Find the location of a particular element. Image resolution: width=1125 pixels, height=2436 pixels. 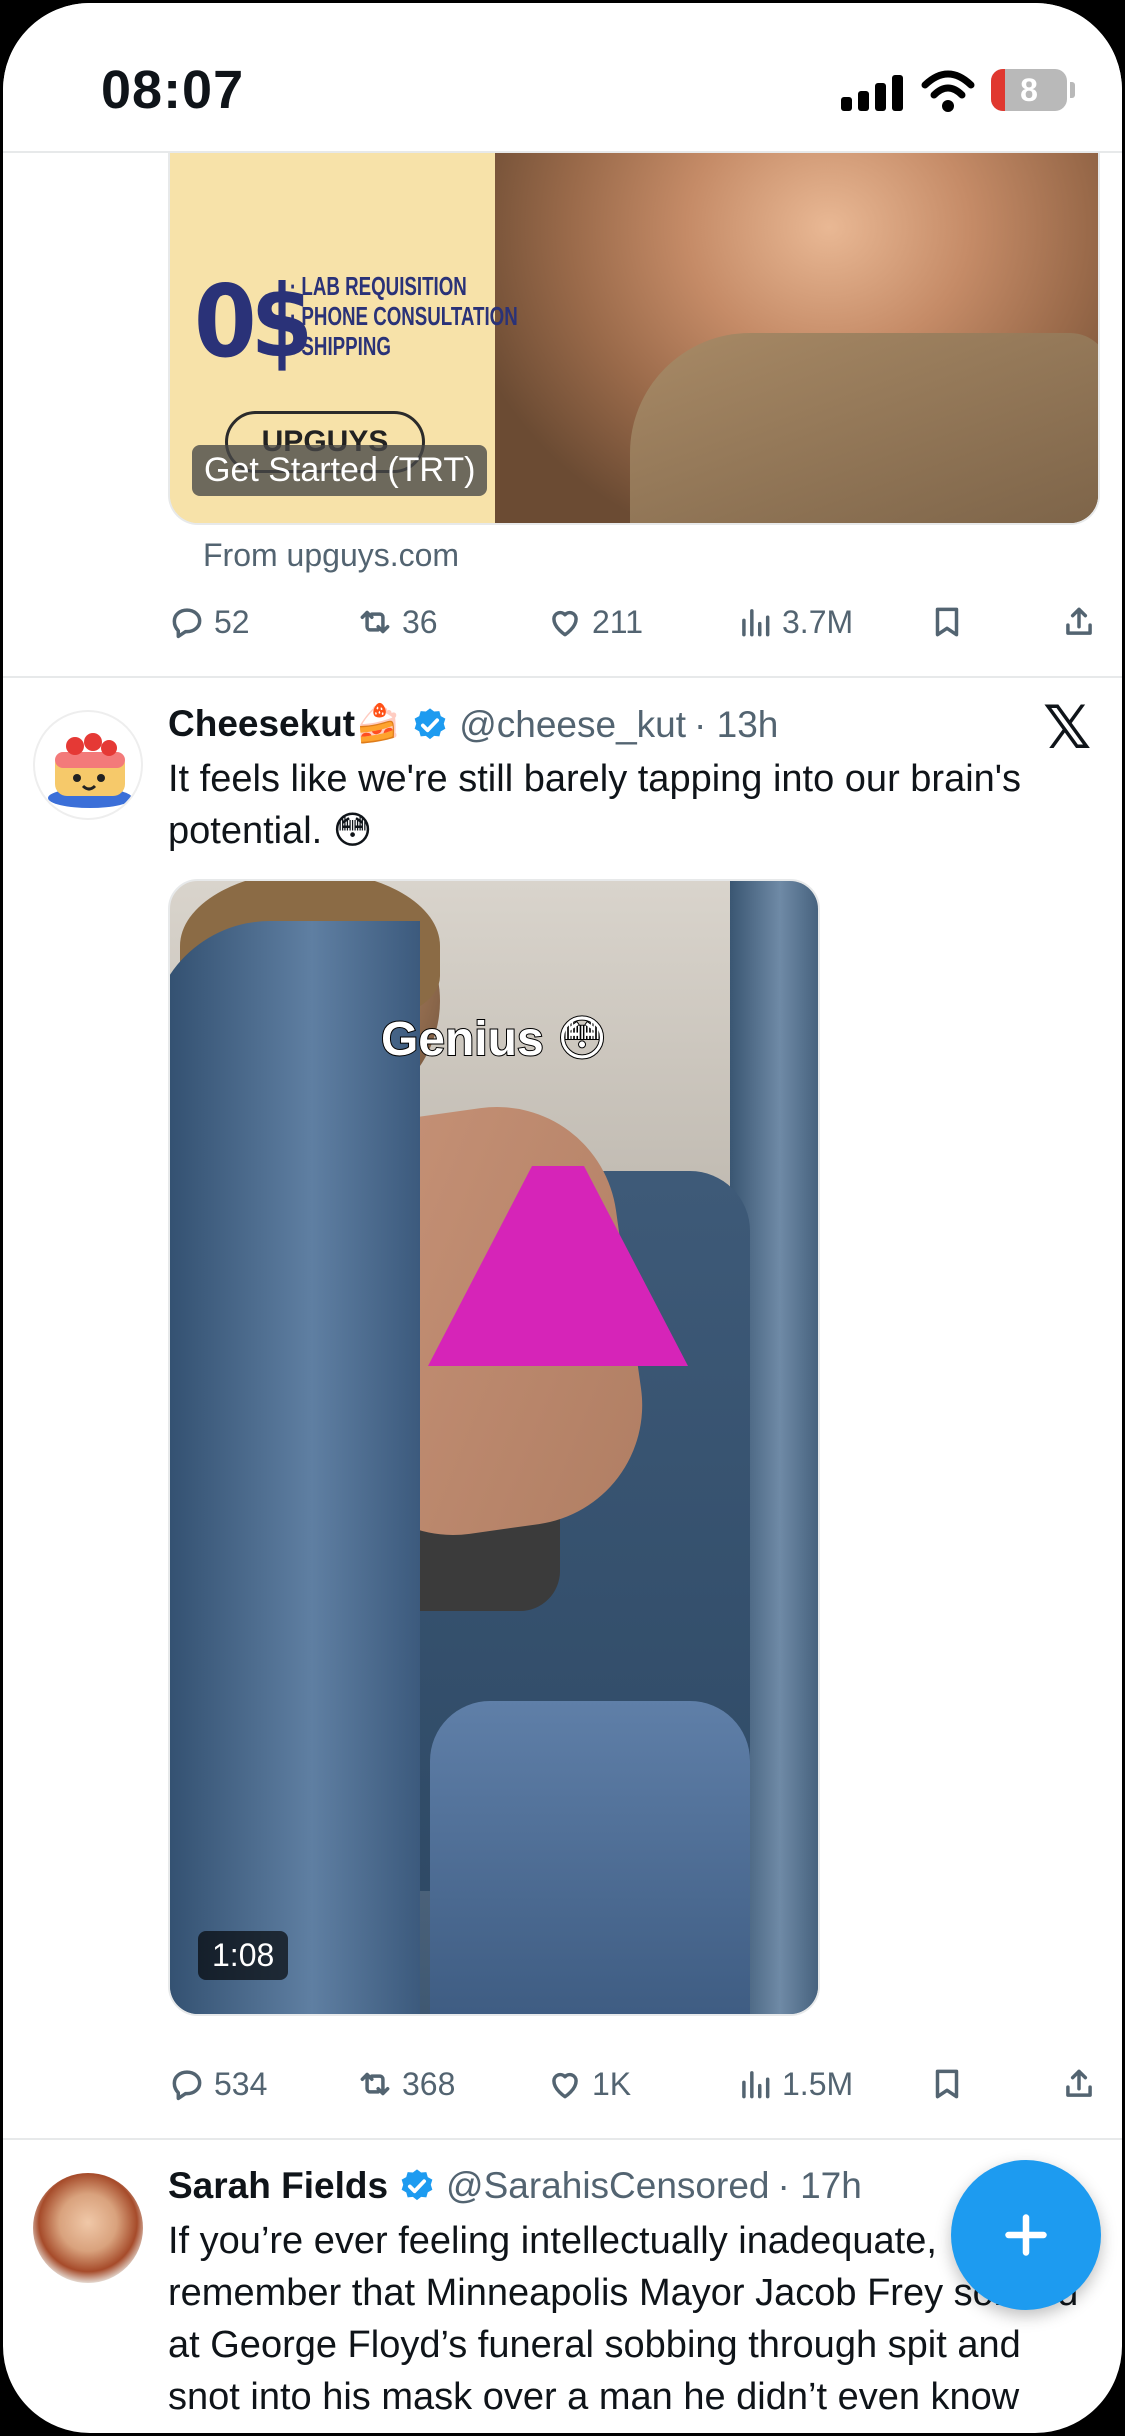

views-button: 3.7M is located at coordinates (794, 622).